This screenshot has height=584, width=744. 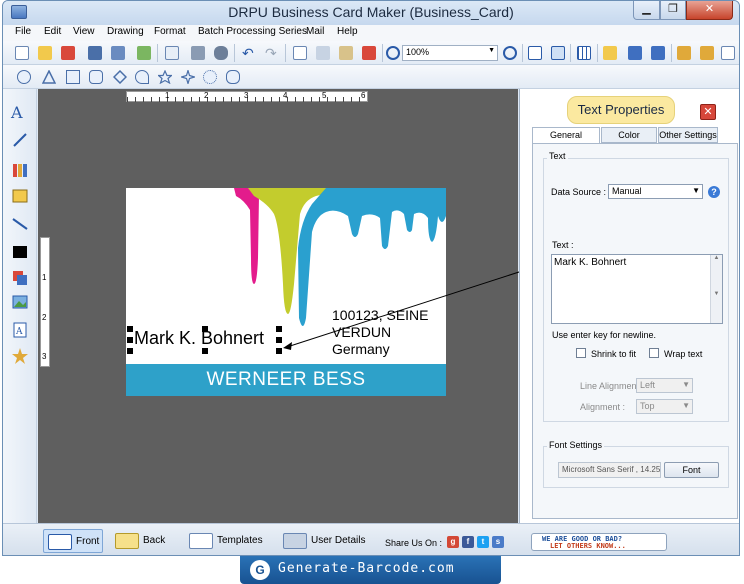 What do you see at coordinates (22, 53) in the screenshot?
I see `new-icon` at bounding box center [22, 53].